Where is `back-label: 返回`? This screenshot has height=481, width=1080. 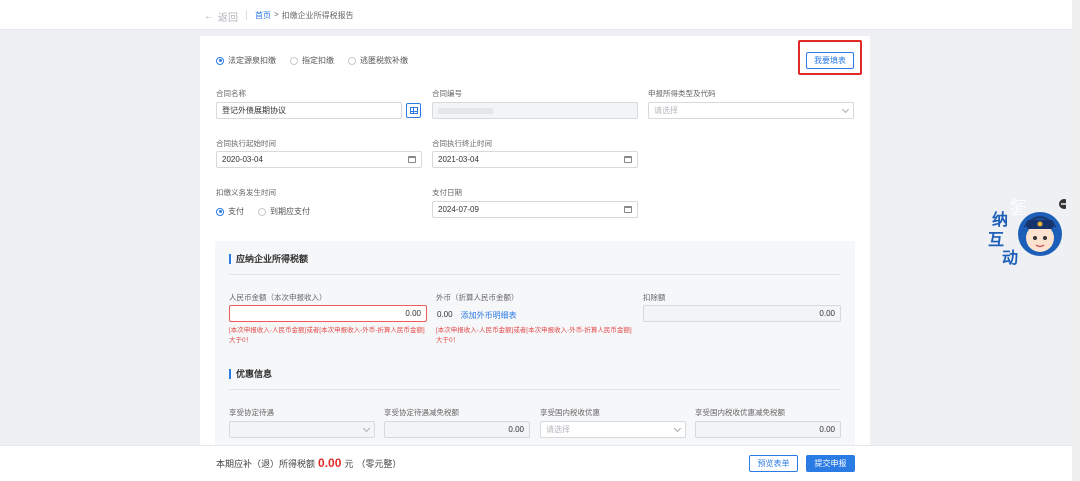 back-label: 返回 is located at coordinates (228, 18).